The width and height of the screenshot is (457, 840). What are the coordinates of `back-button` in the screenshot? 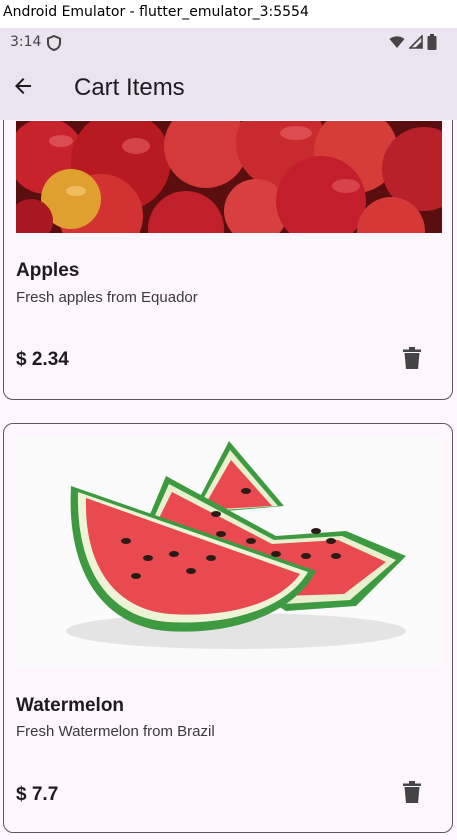 It's located at (23, 88).